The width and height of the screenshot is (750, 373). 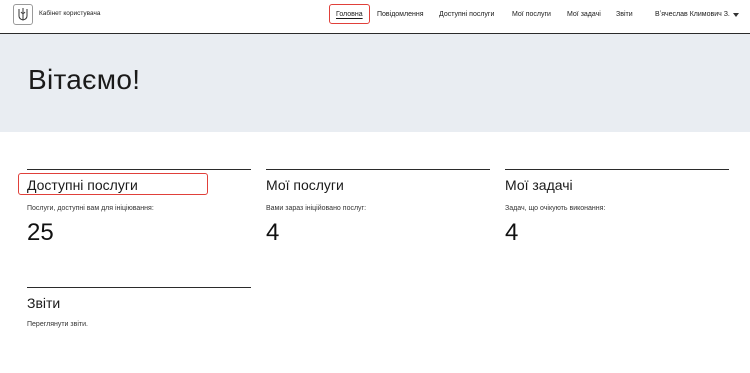 I want to click on card-count: 25, so click(x=40, y=232).